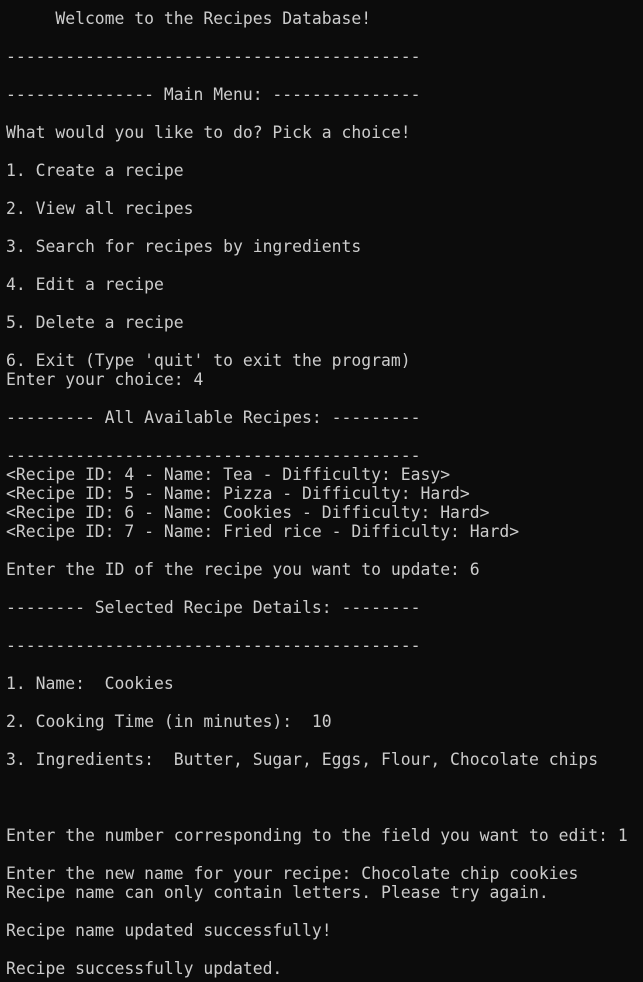 This screenshot has width=643, height=982. I want to click on menu-option-edit: 4. Edit a recipe, so click(85, 284).